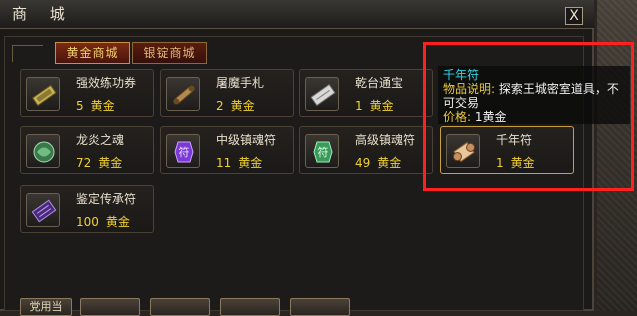 The image size is (637, 316). What do you see at coordinates (227, 150) in the screenshot?
I see `shop-item-5: 符 中级镇魂符 11 黄金` at bounding box center [227, 150].